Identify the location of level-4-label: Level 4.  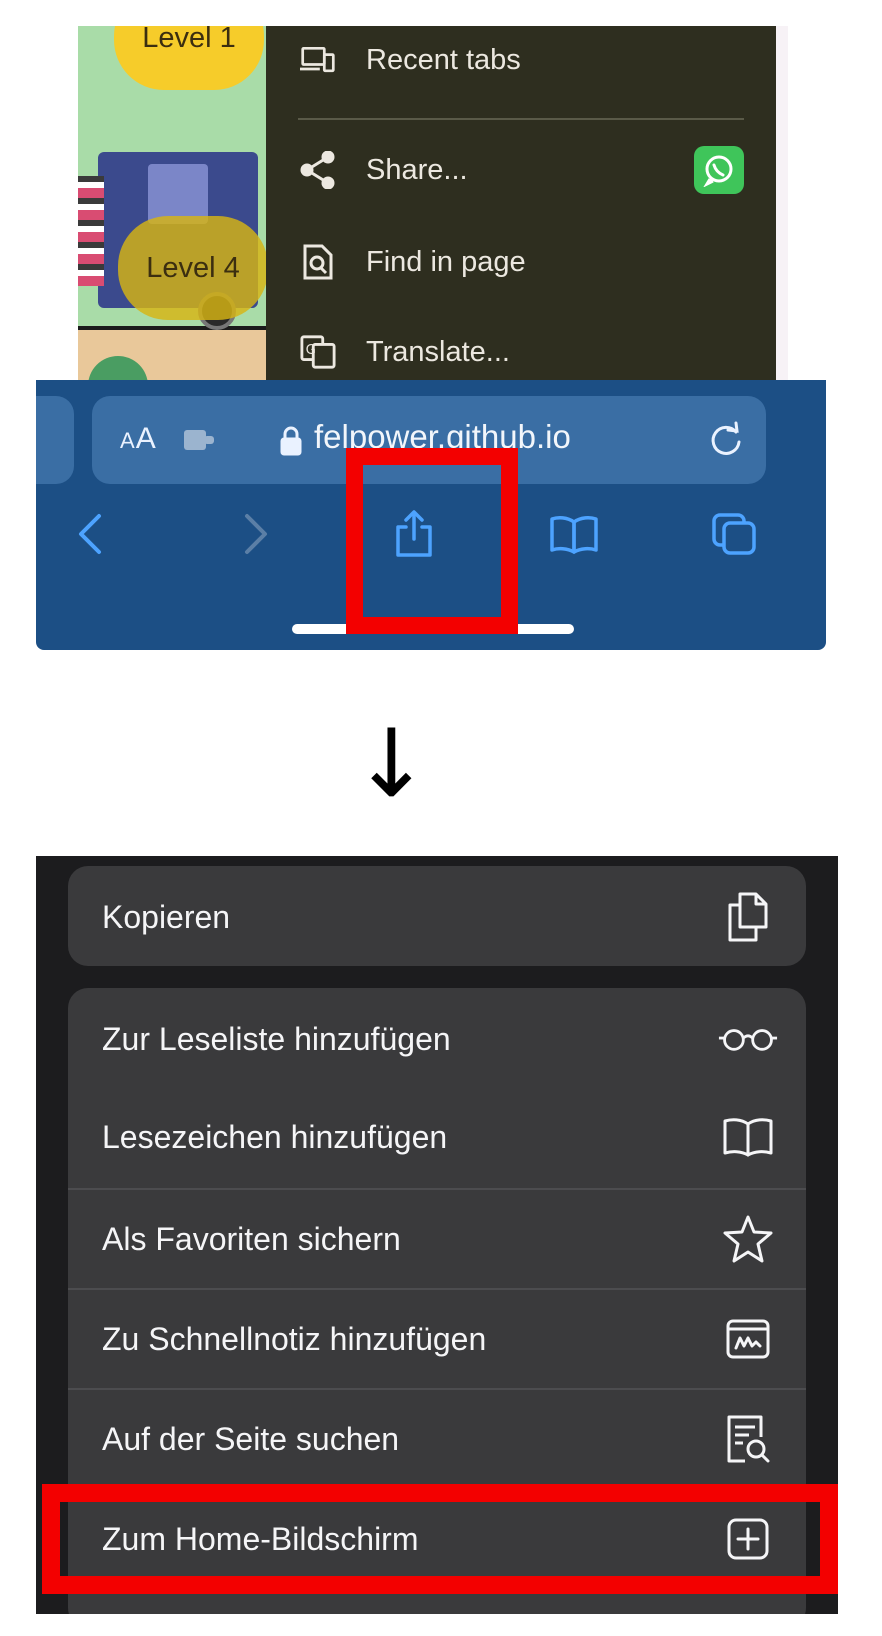
(193, 267).